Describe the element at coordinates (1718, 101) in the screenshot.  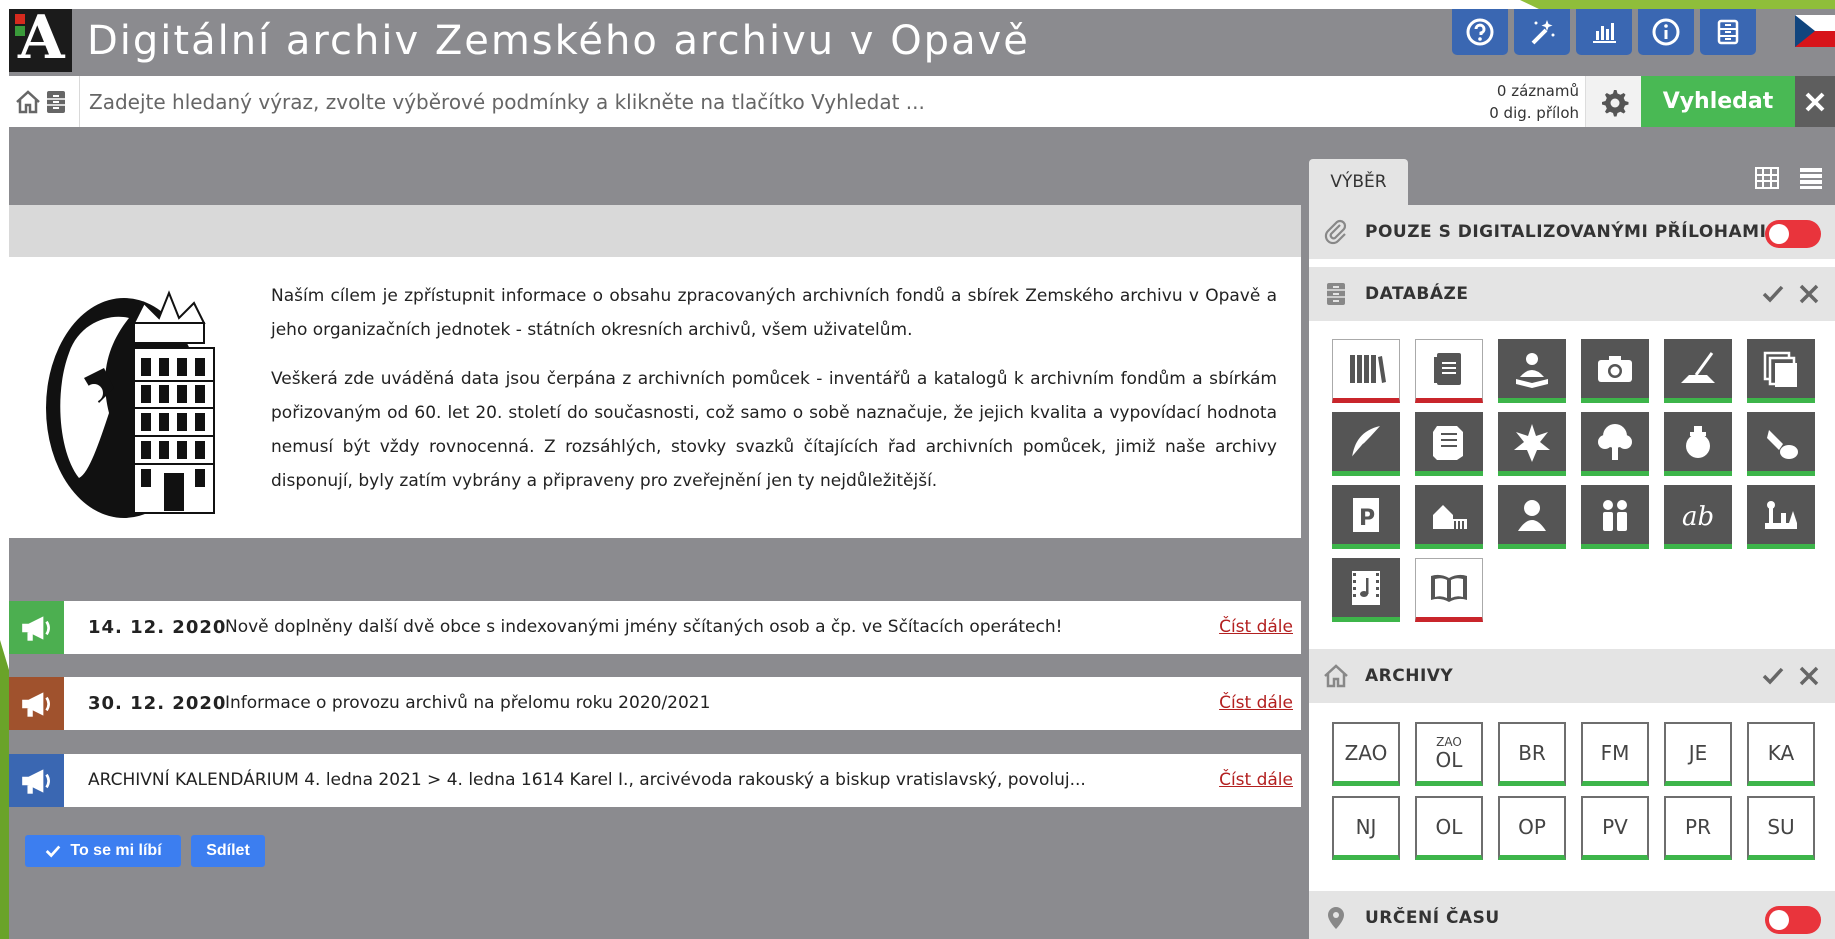
I see `search-button: Vyhledat` at that location.